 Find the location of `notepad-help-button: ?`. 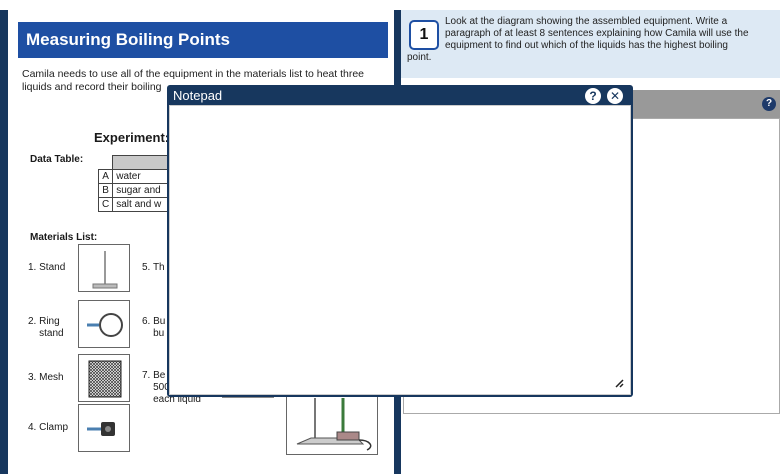

notepad-help-button: ? is located at coordinates (593, 96).